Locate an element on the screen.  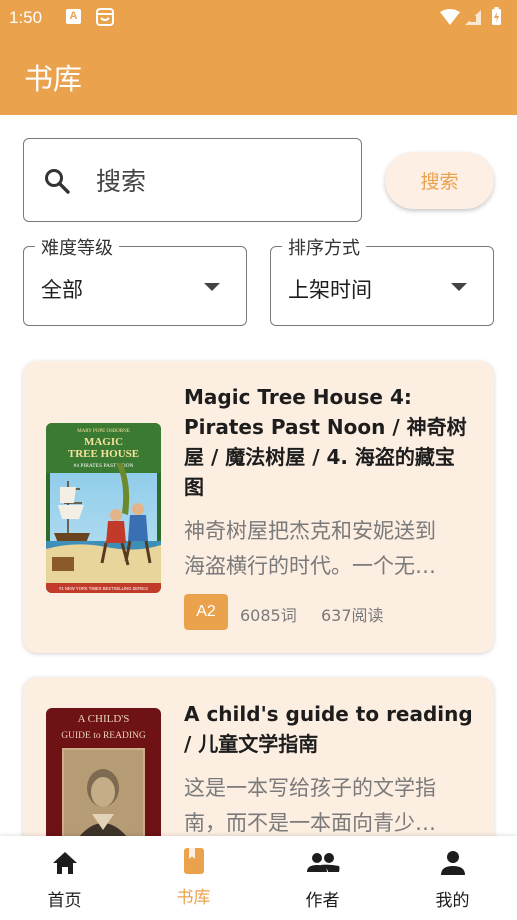
sort-select-value: 上架时间 is located at coordinates (330, 290).